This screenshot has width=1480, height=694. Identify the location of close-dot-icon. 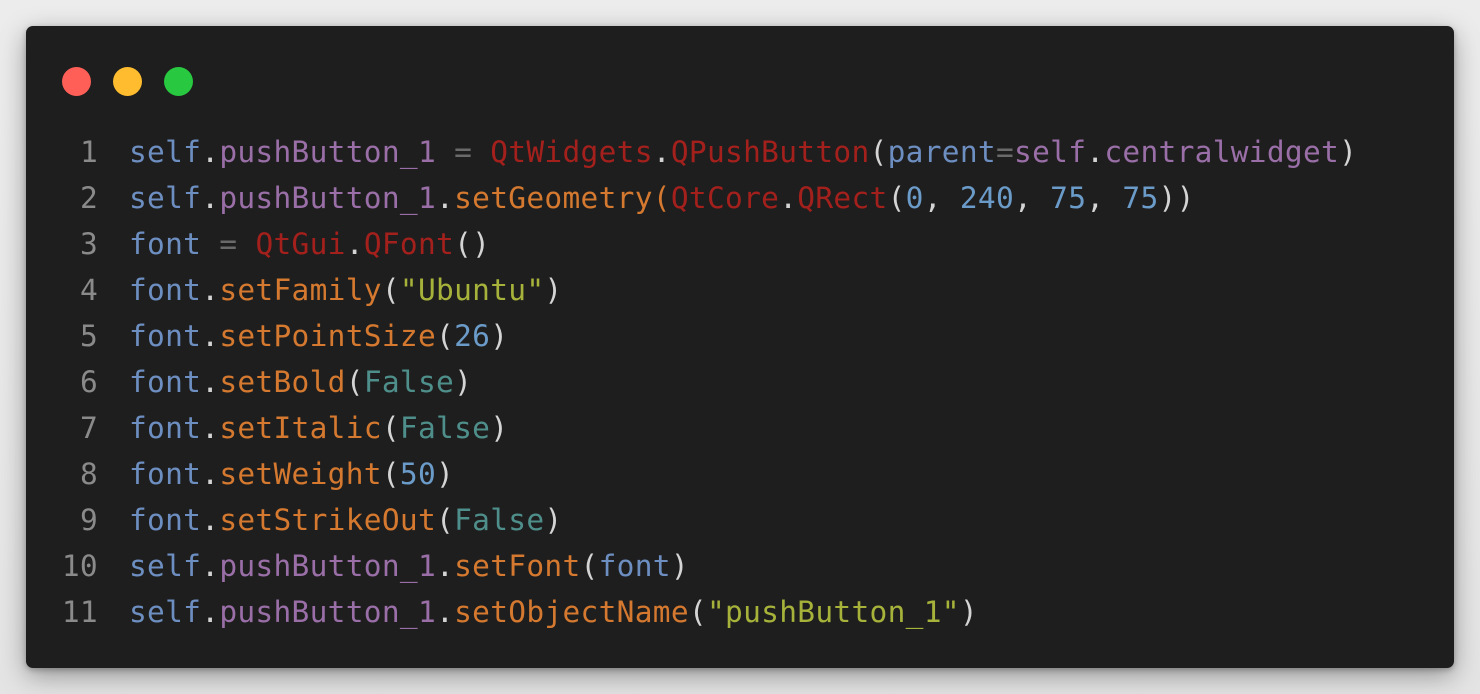
(76, 81).